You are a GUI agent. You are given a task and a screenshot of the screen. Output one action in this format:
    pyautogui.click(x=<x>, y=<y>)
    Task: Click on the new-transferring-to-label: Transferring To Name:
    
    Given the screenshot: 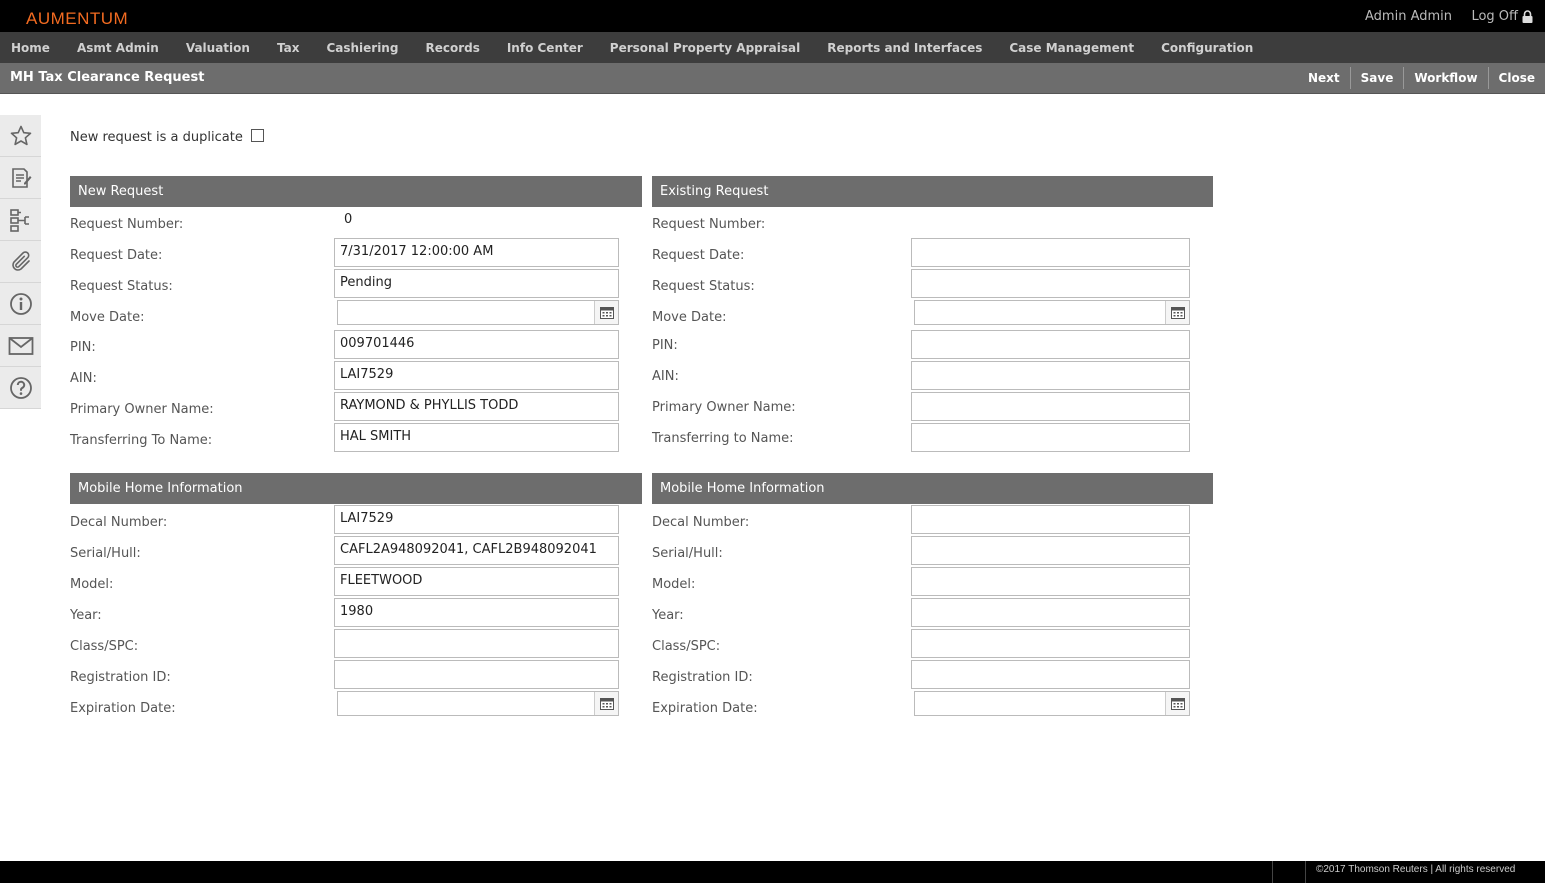 What is the action you would take?
    pyautogui.click(x=141, y=440)
    